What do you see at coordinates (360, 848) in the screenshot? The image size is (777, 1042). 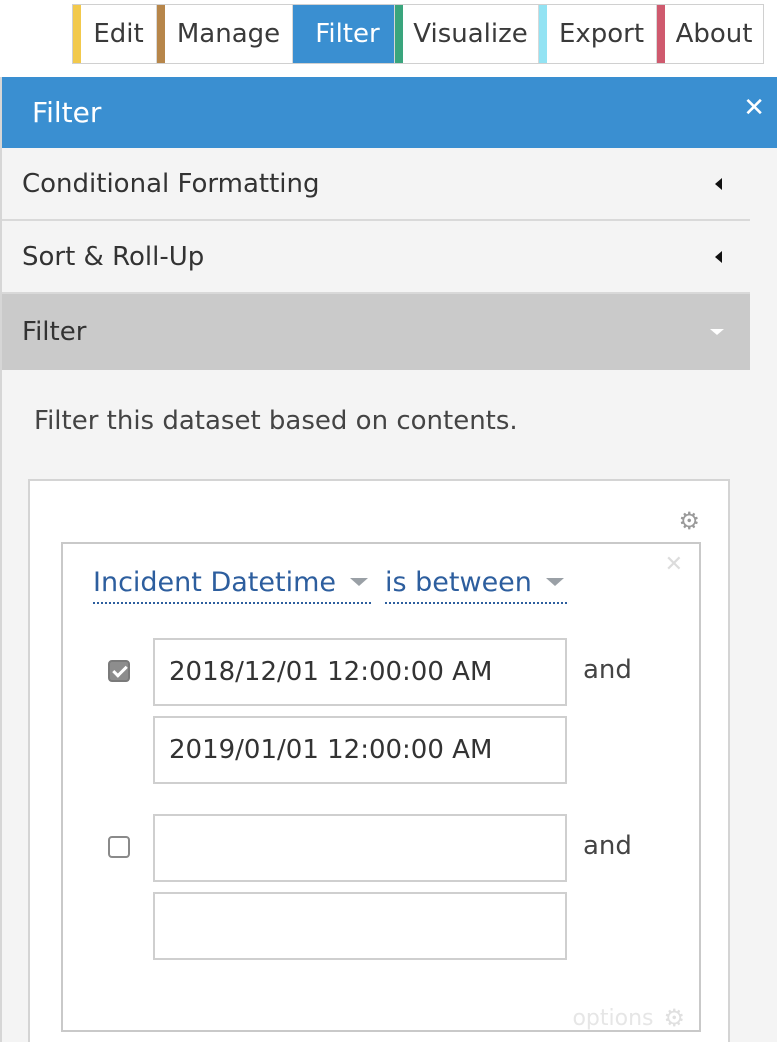 I see `condition-2-from-input` at bounding box center [360, 848].